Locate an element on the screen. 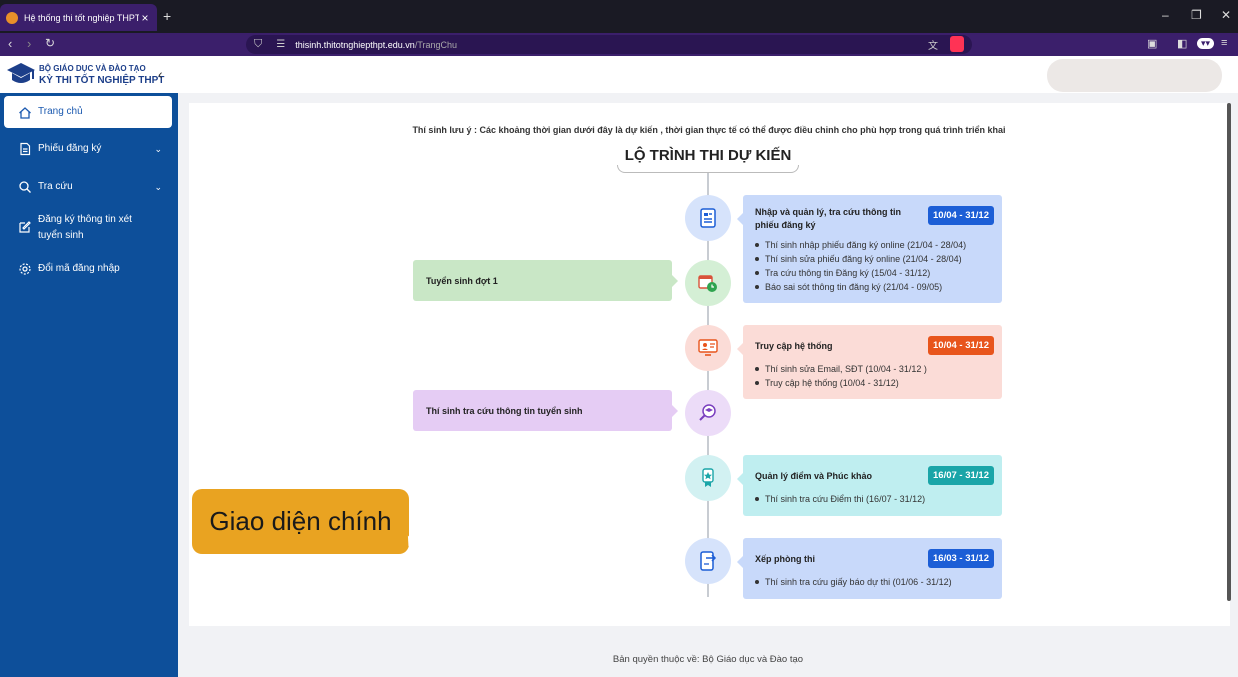  back-icon: ‹ is located at coordinates (10, 43).